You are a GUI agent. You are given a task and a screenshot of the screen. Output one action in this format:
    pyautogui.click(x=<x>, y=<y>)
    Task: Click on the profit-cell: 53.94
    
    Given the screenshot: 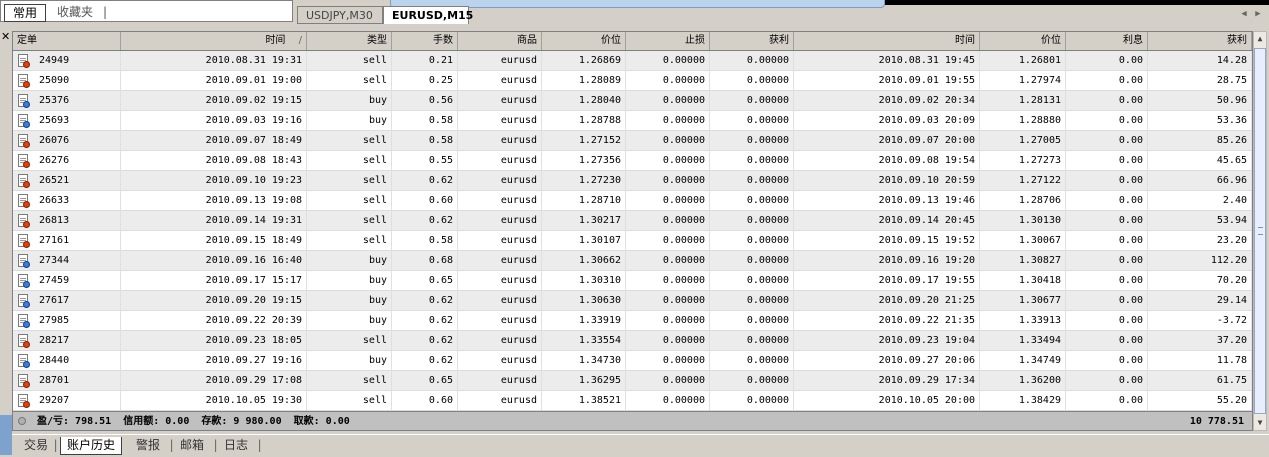 What is the action you would take?
    pyautogui.click(x=1200, y=220)
    